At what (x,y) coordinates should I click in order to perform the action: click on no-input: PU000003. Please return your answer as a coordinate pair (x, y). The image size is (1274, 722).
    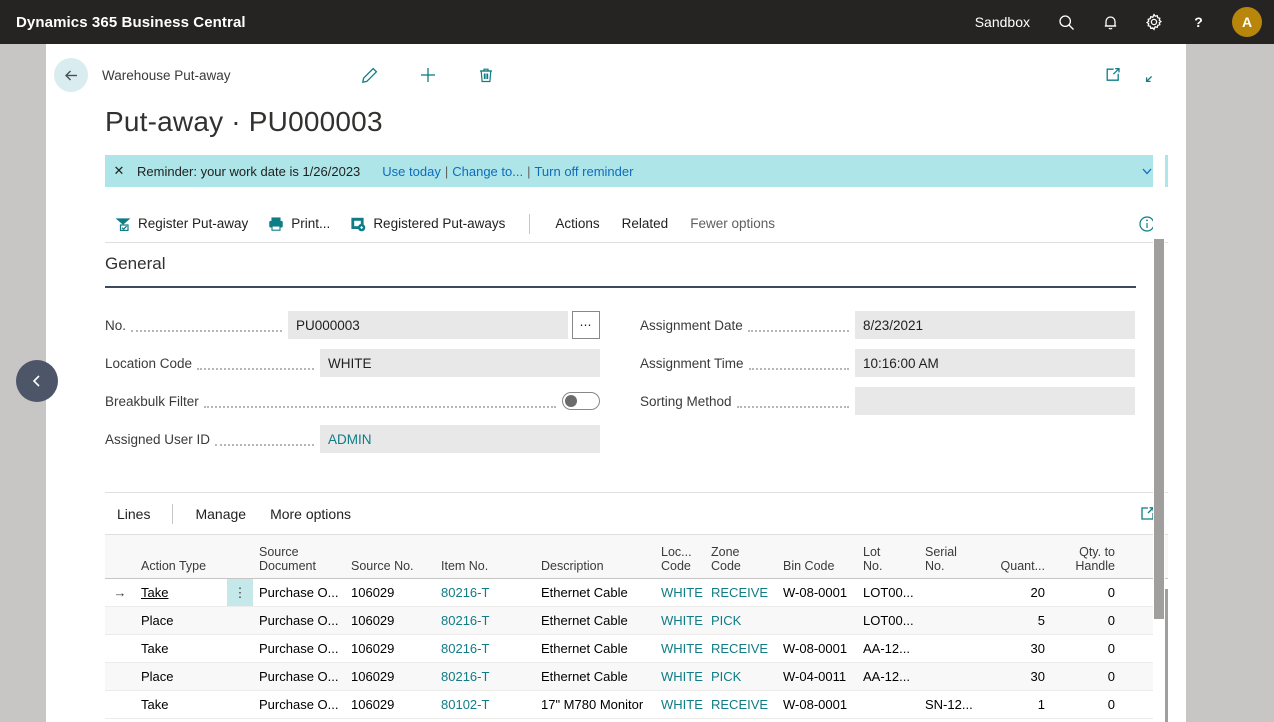
    Looking at the image, I should click on (428, 325).